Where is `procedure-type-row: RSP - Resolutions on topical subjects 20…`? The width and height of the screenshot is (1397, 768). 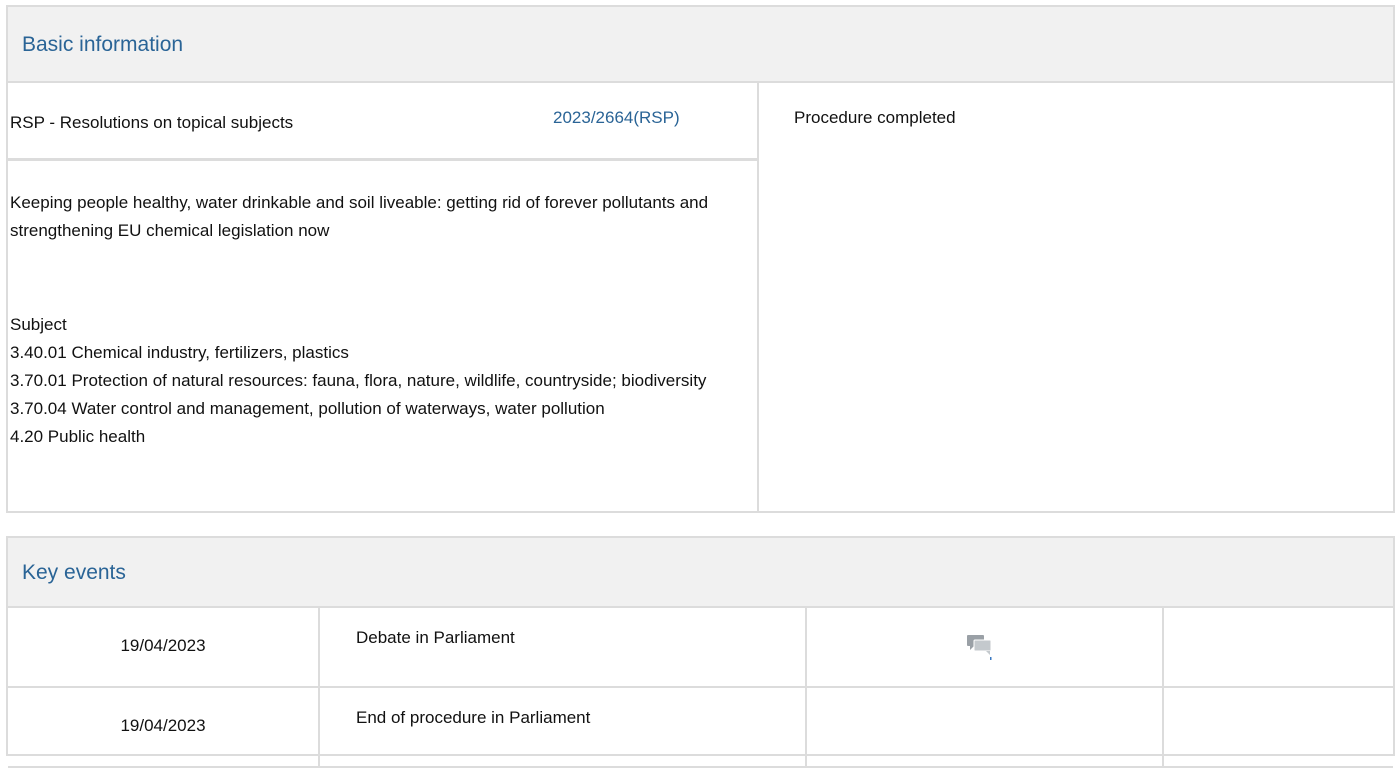 procedure-type-row: RSP - Resolutions on topical subjects 20… is located at coordinates (382, 122).